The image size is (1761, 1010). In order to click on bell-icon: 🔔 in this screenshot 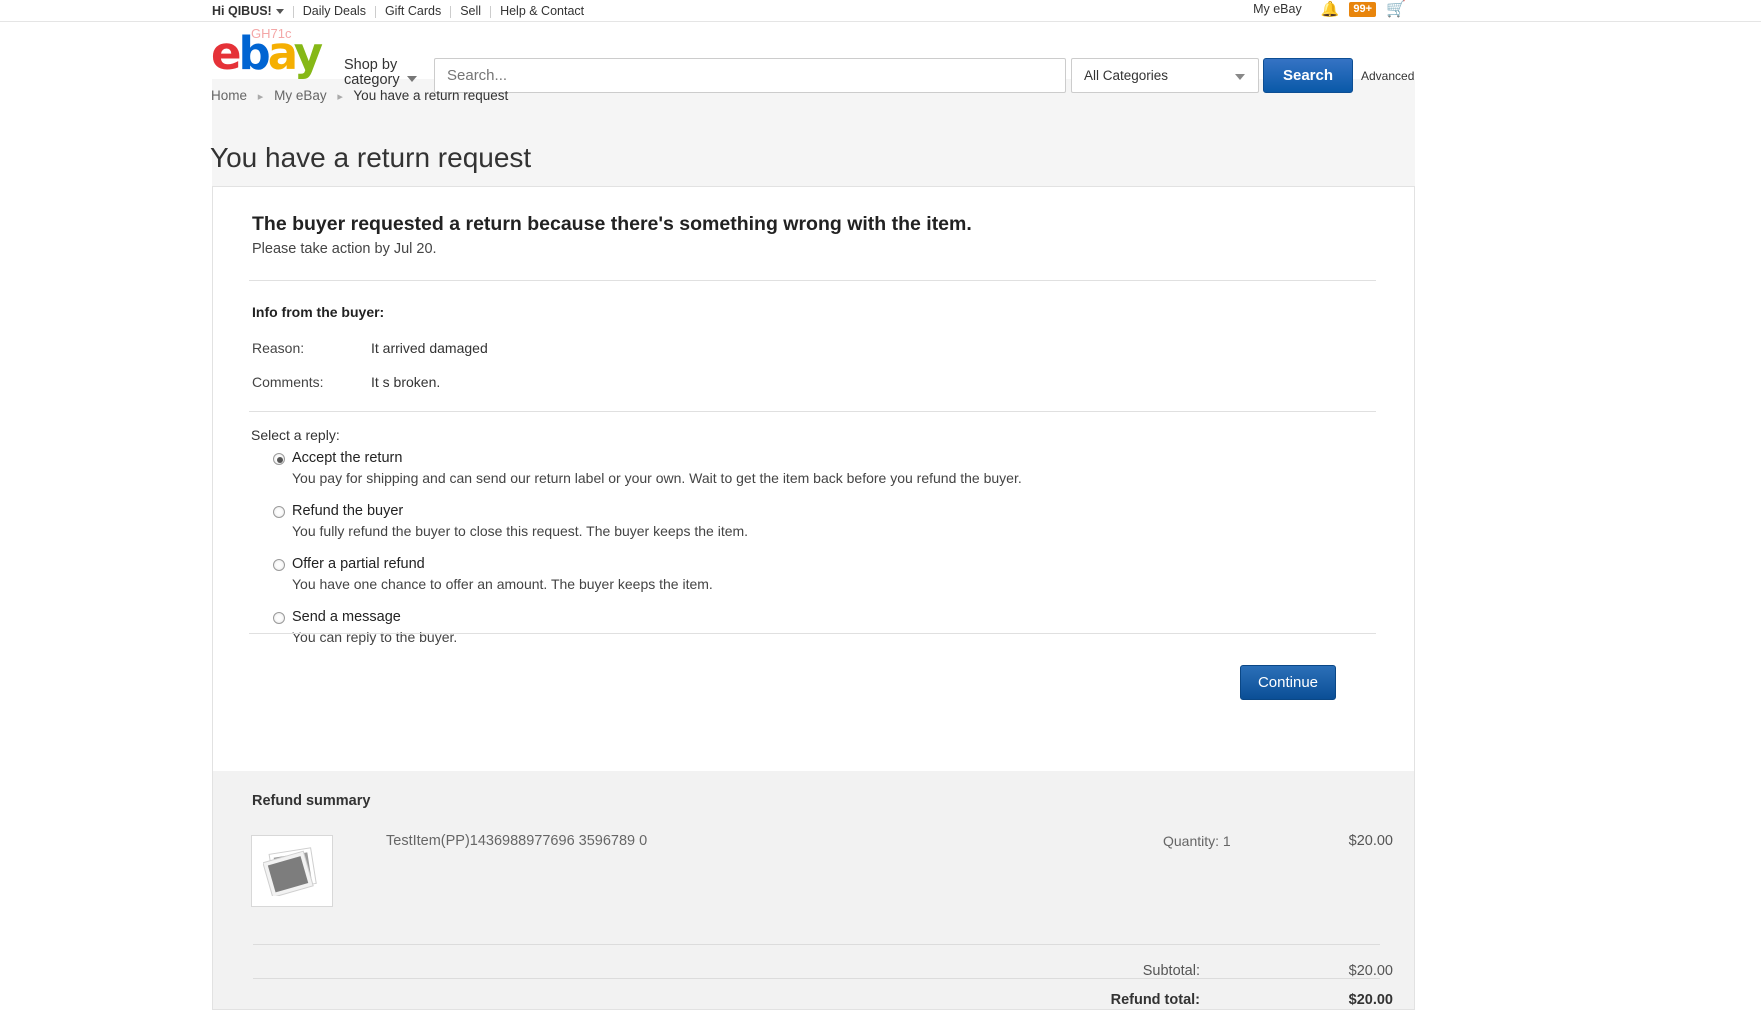, I will do `click(1330, 9)`.